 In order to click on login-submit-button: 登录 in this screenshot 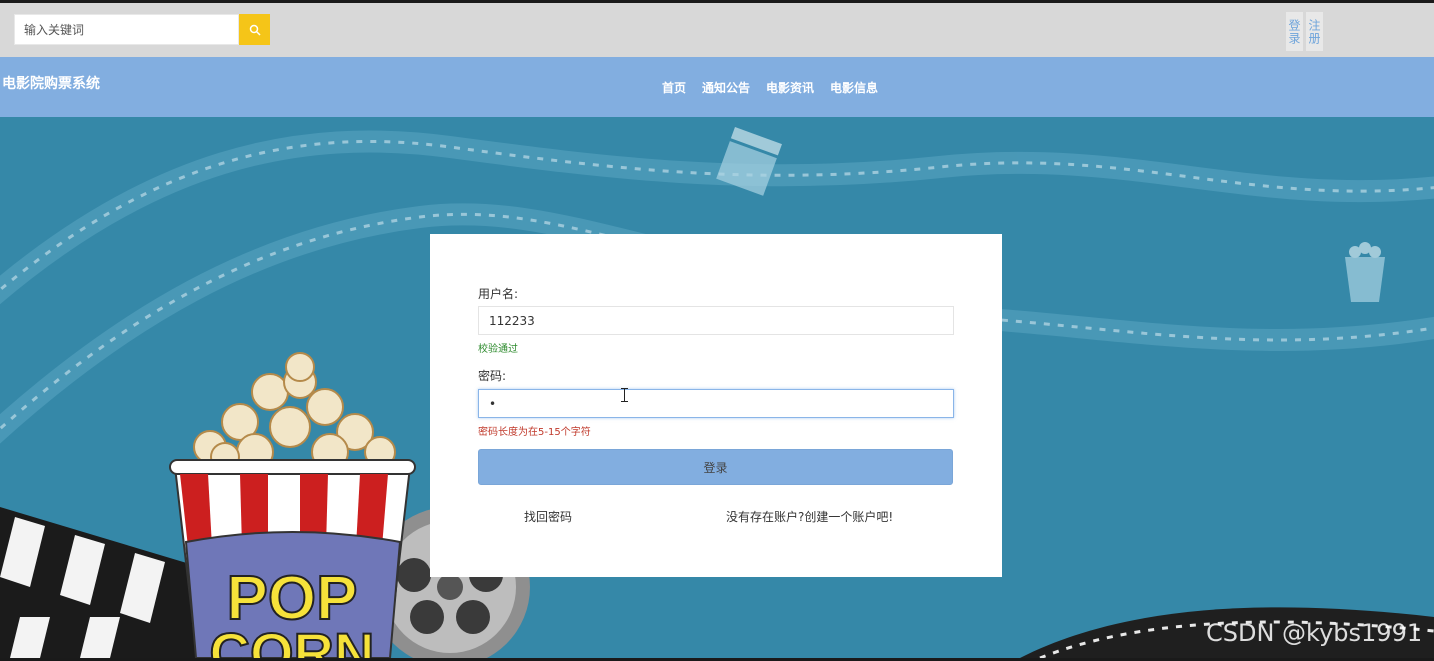, I will do `click(715, 467)`.